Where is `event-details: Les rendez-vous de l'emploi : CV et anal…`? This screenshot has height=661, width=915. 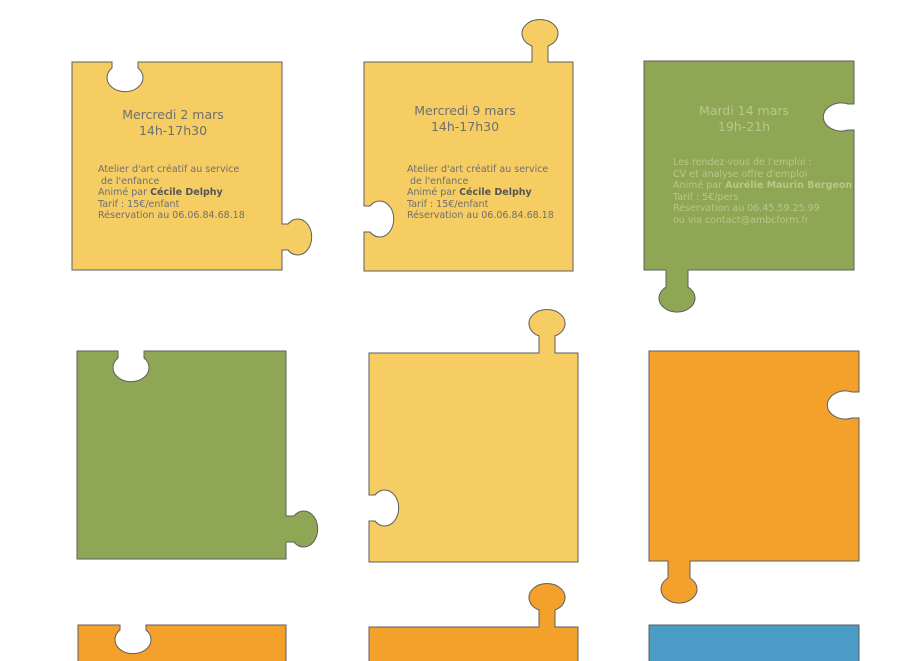 event-details: Les rendez-vous de l'emploi : CV et anal… is located at coordinates (762, 192).